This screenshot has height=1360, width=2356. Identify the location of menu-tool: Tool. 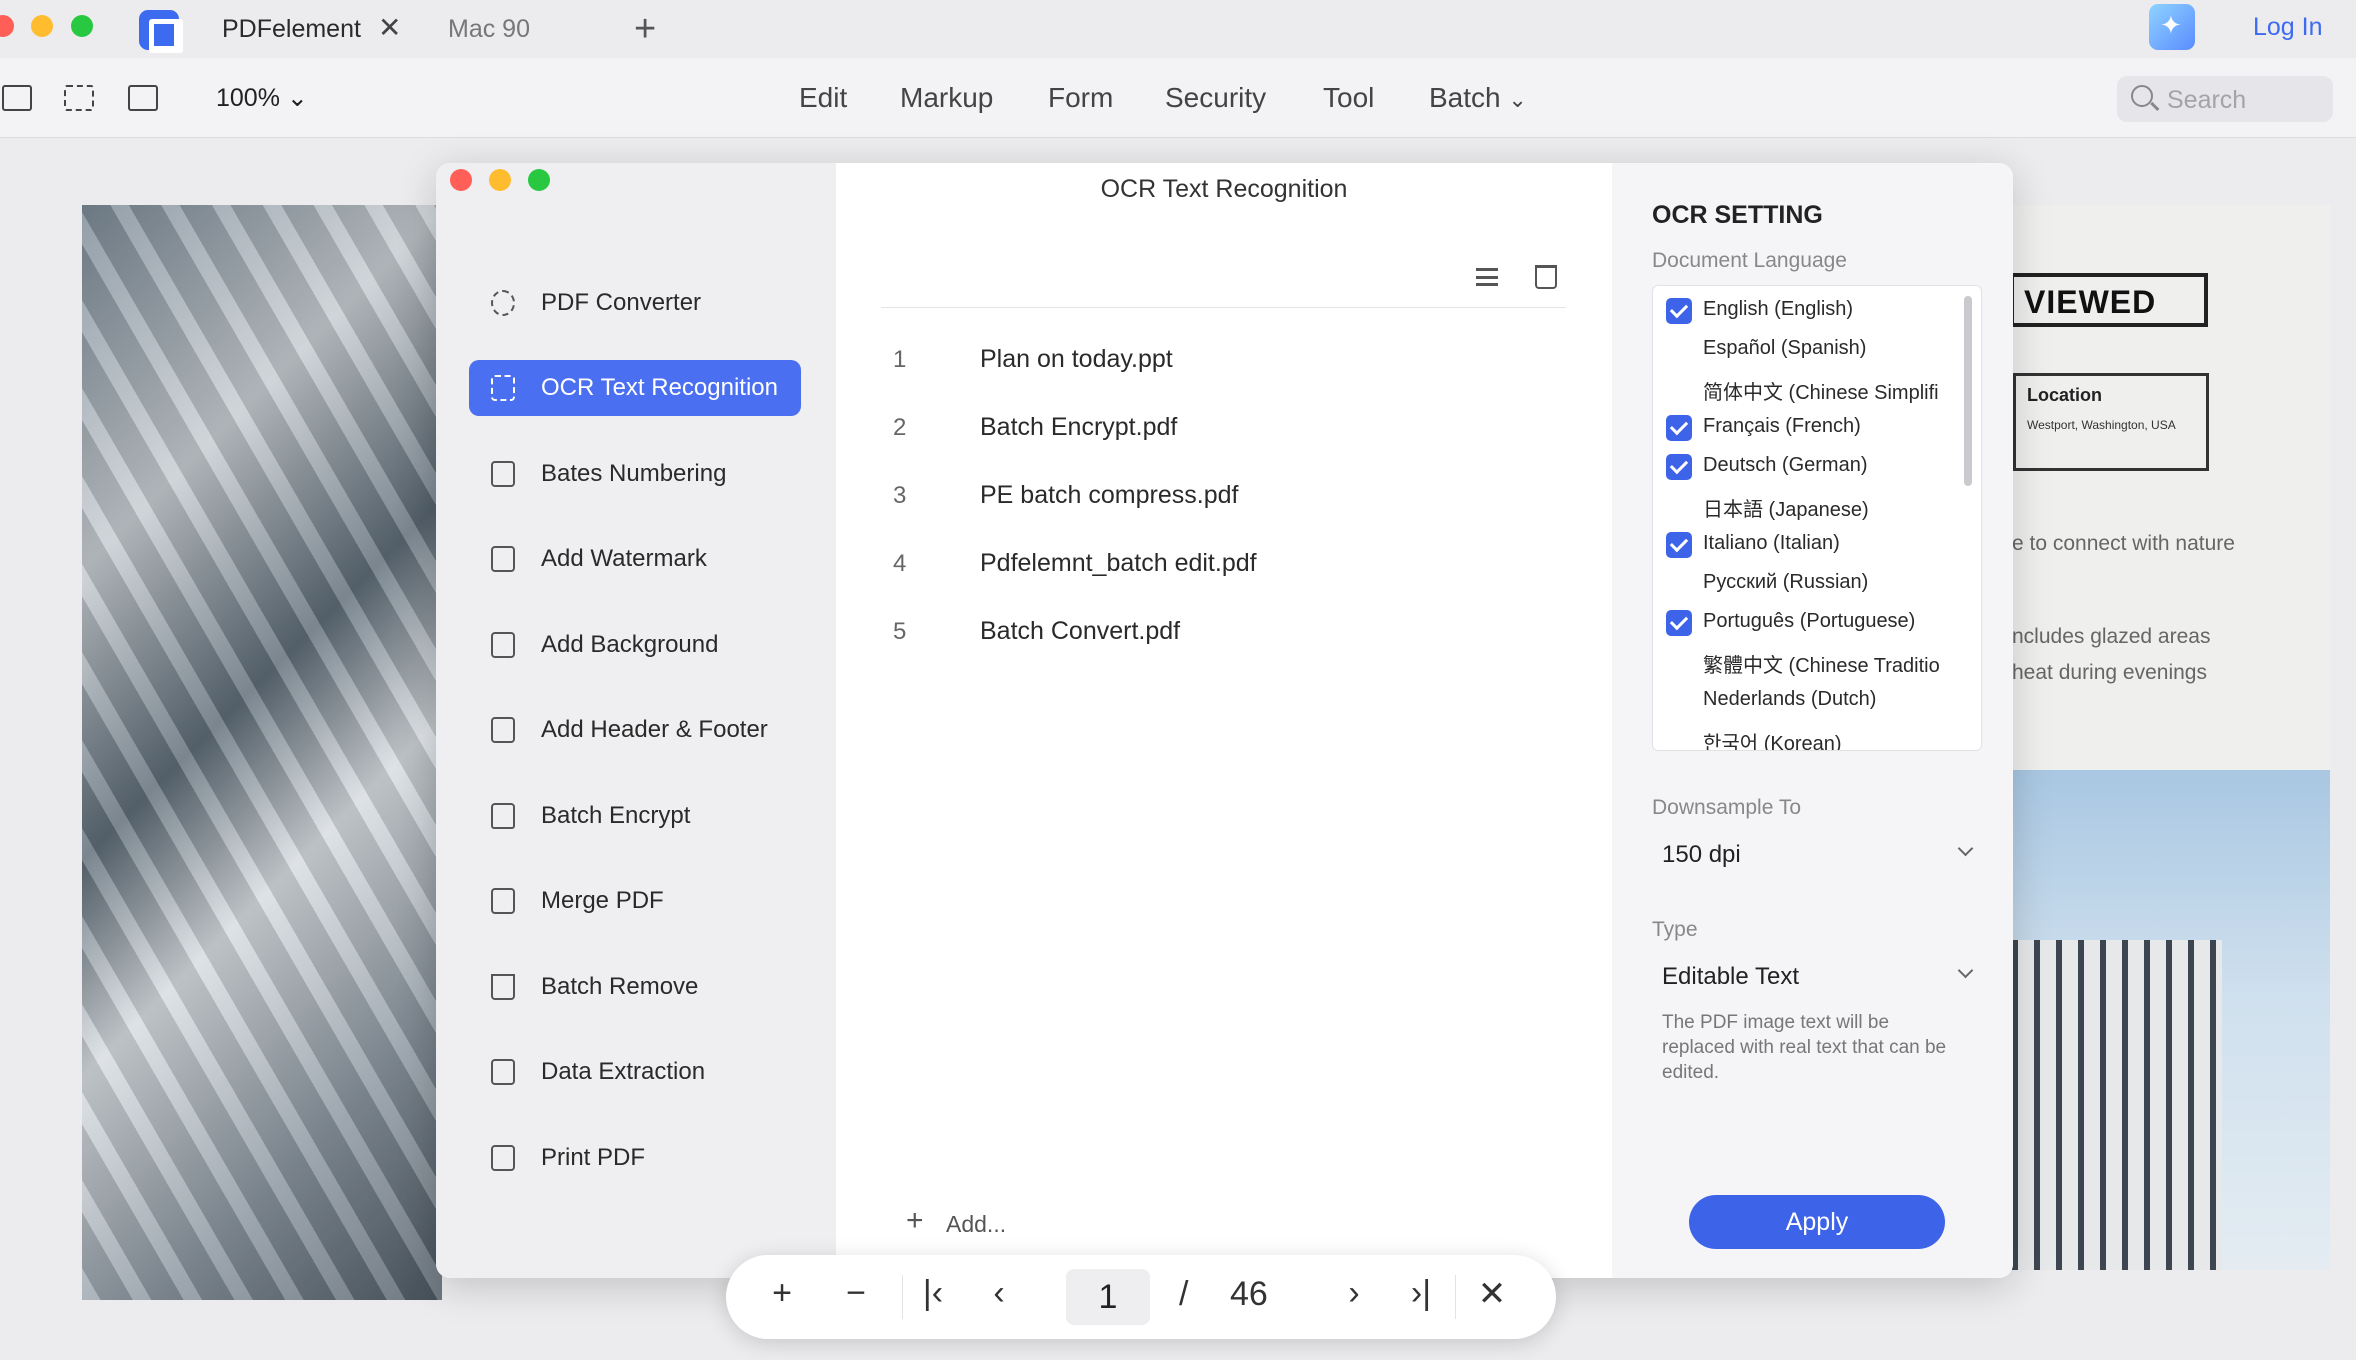
(1348, 98).